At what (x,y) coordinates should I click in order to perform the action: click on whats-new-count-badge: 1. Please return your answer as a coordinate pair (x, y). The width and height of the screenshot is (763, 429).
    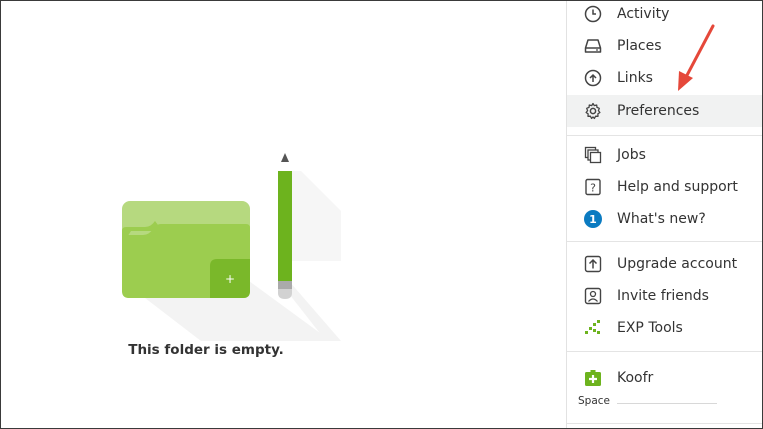
    Looking at the image, I should click on (593, 219).